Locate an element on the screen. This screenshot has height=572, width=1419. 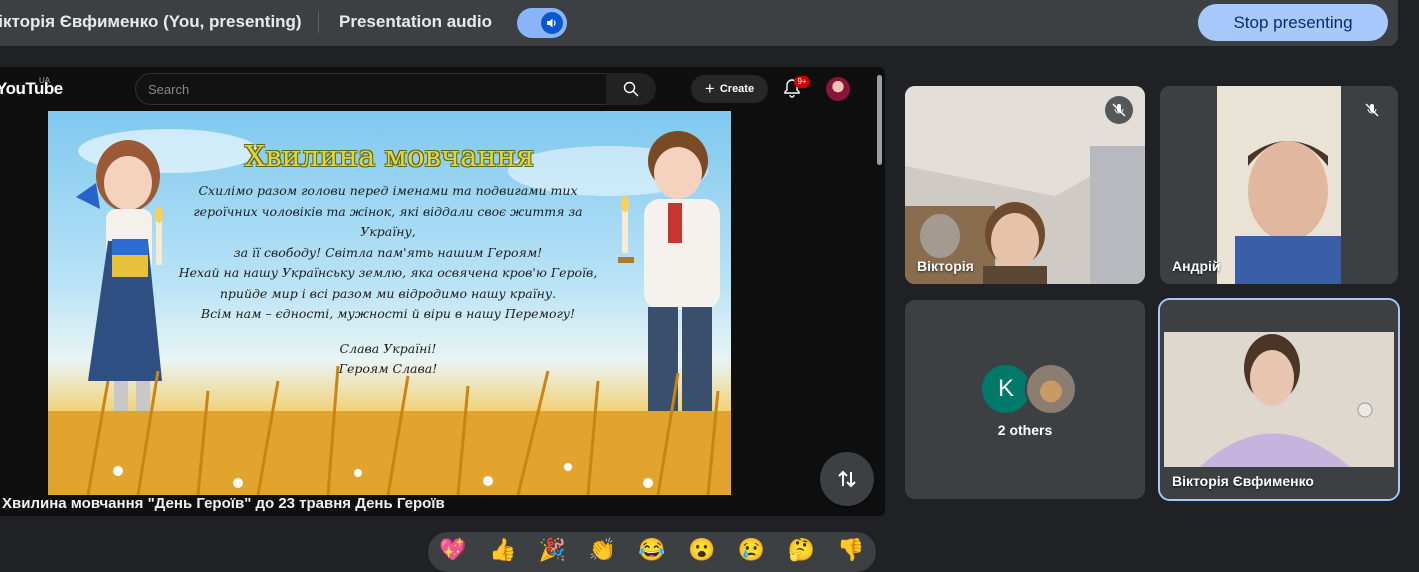
create-label: Create is located at coordinates (737, 89).